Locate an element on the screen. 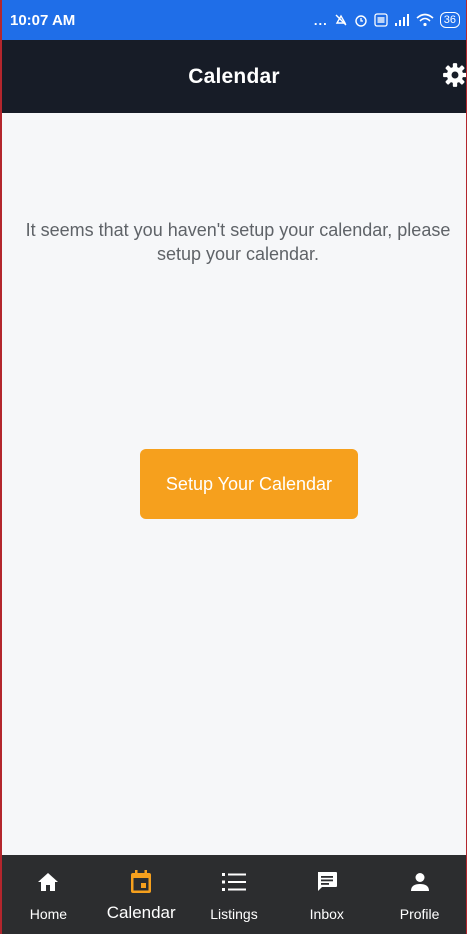 The height and width of the screenshot is (934, 467). page-title: Calendar is located at coordinates (234, 76).